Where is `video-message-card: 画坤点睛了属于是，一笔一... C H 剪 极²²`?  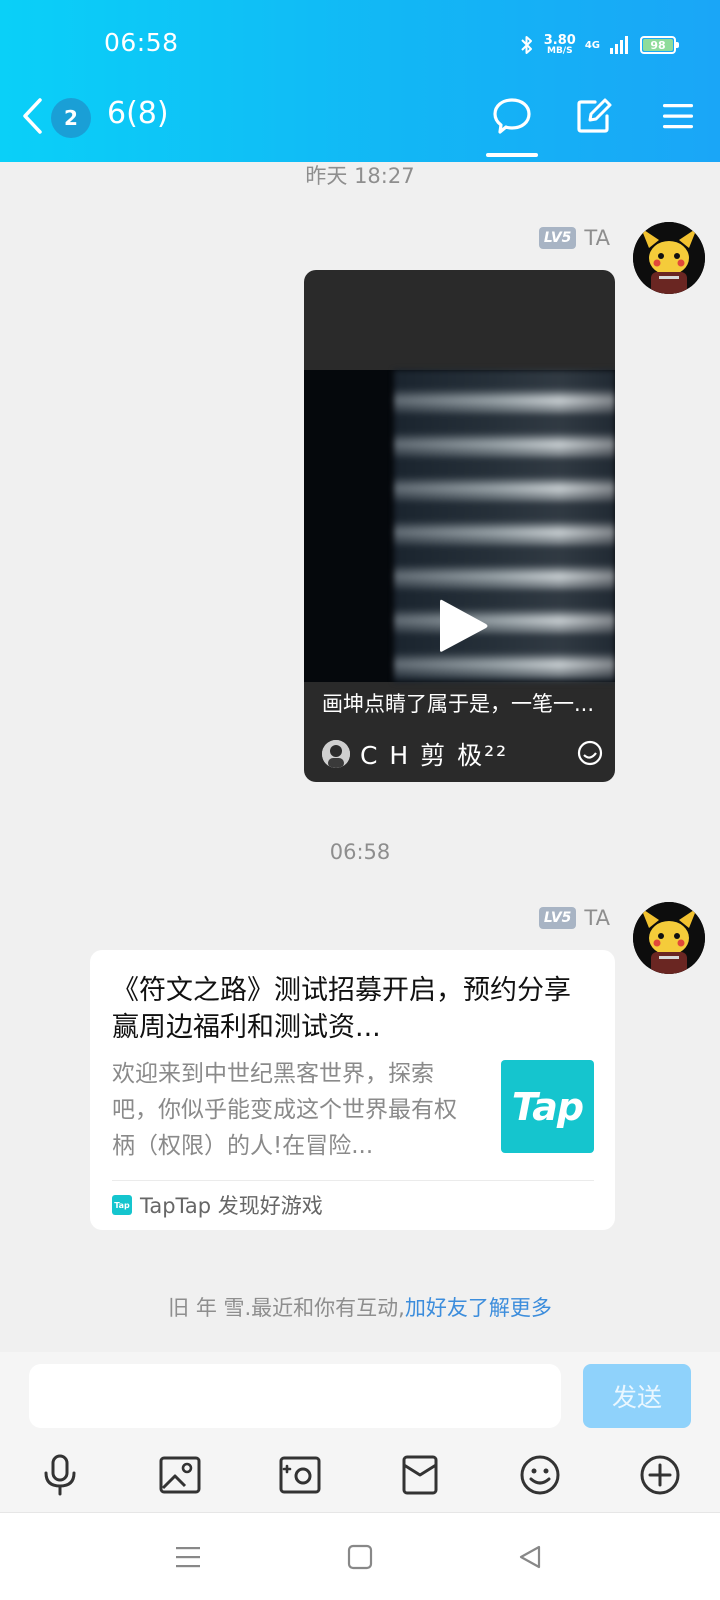
video-message-card: 画坤点睛了属于是，一笔一... C H 剪 极²² is located at coordinates (459, 526).